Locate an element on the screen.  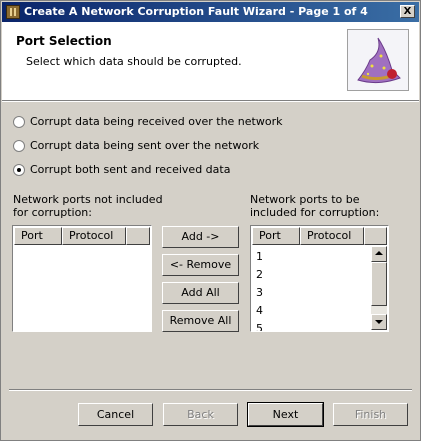
list-item: 4 is located at coordinates (258, 311).